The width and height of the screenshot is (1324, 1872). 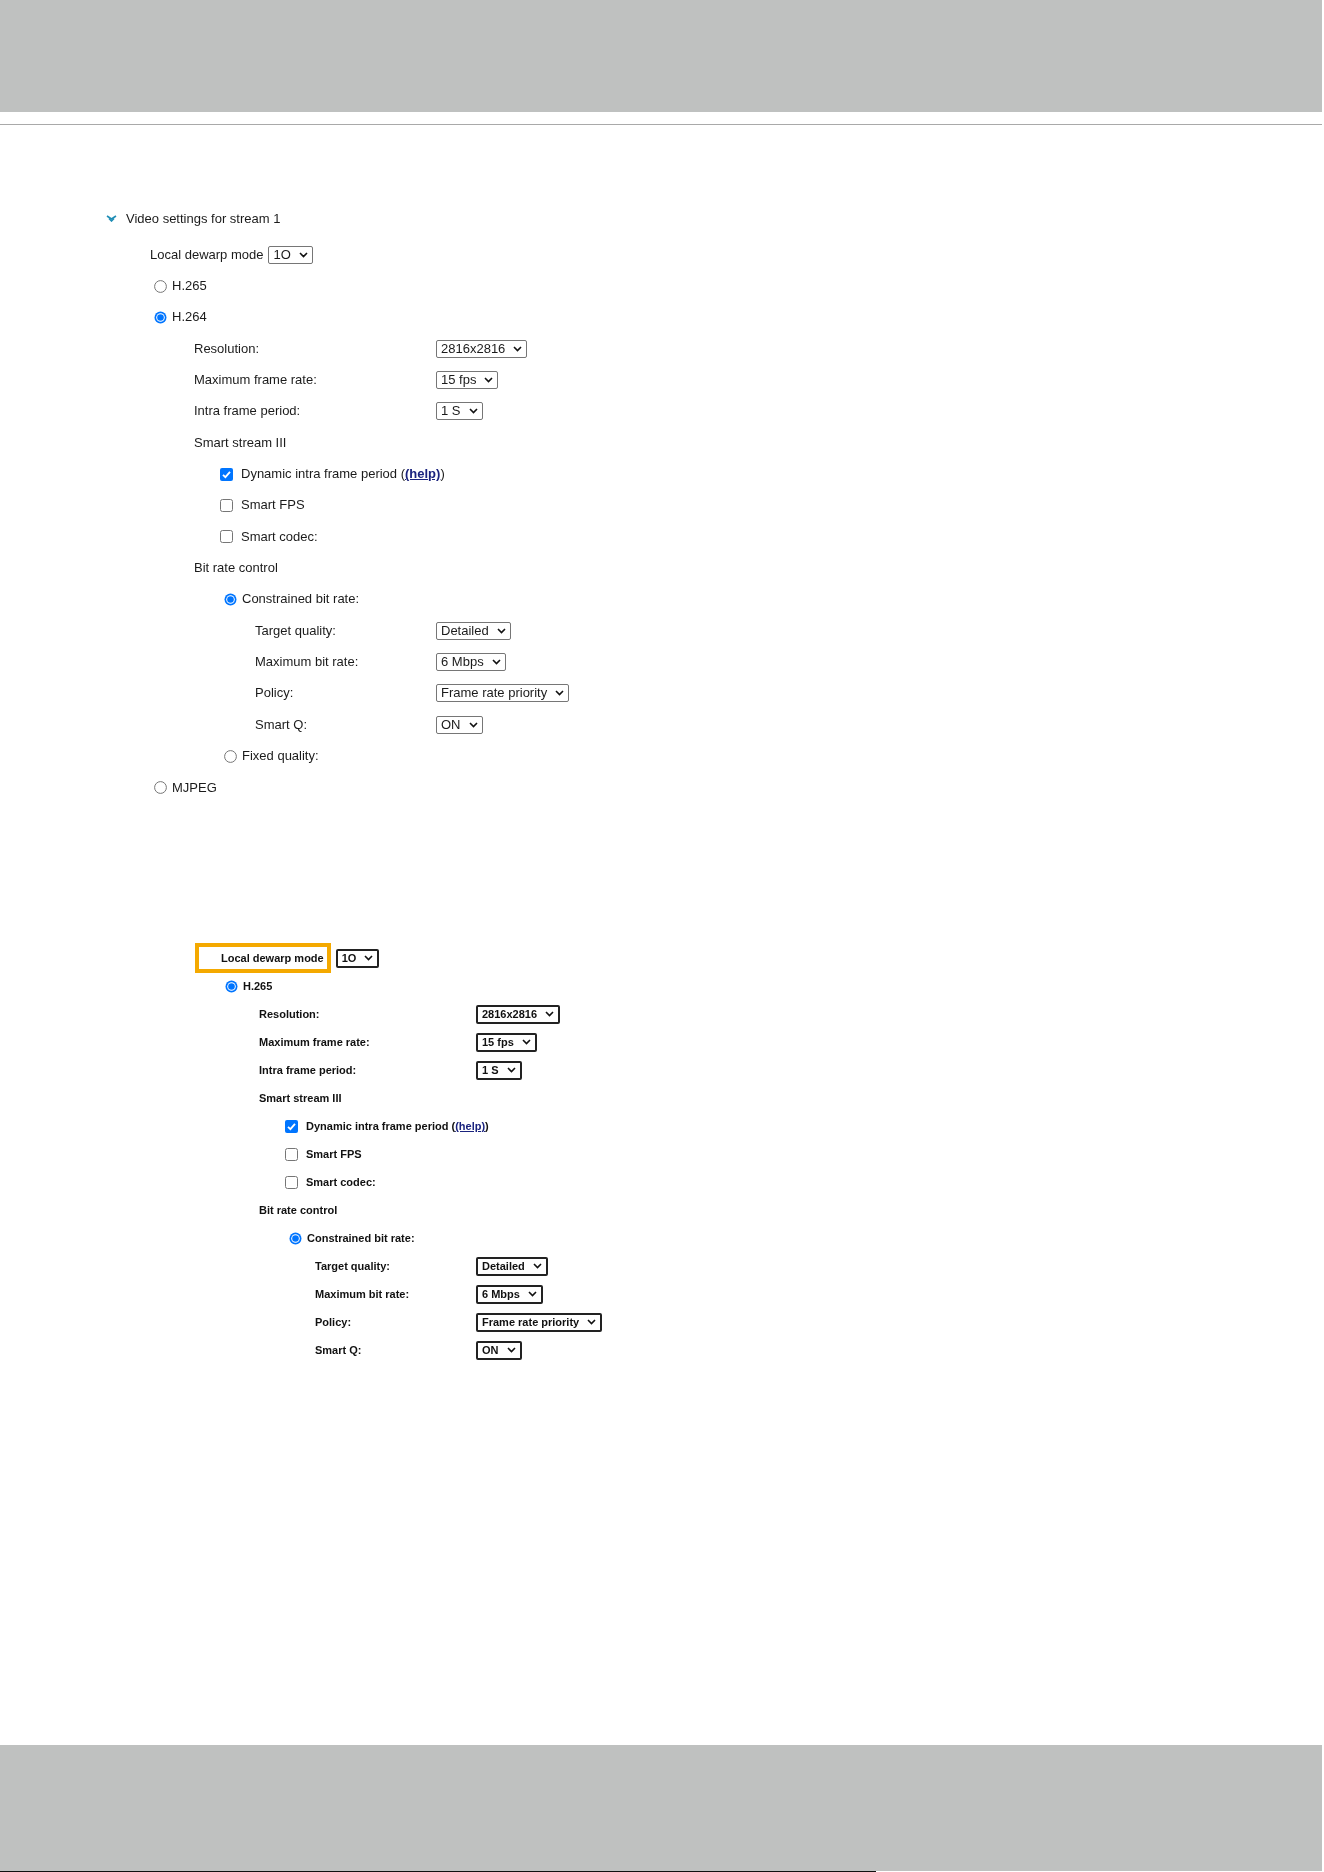 I want to click on radio-label: MJPEG, so click(x=194, y=787).